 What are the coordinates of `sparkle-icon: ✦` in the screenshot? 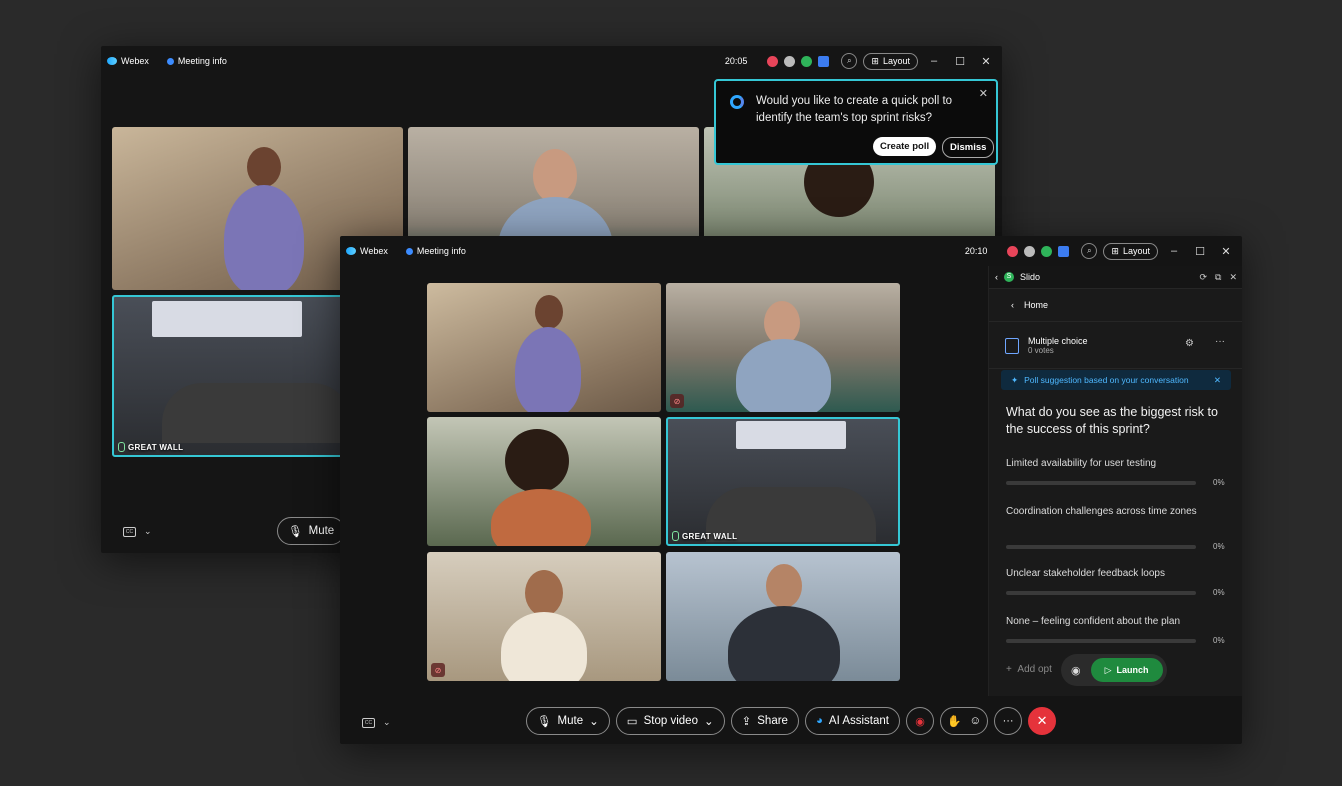 It's located at (1015, 379).